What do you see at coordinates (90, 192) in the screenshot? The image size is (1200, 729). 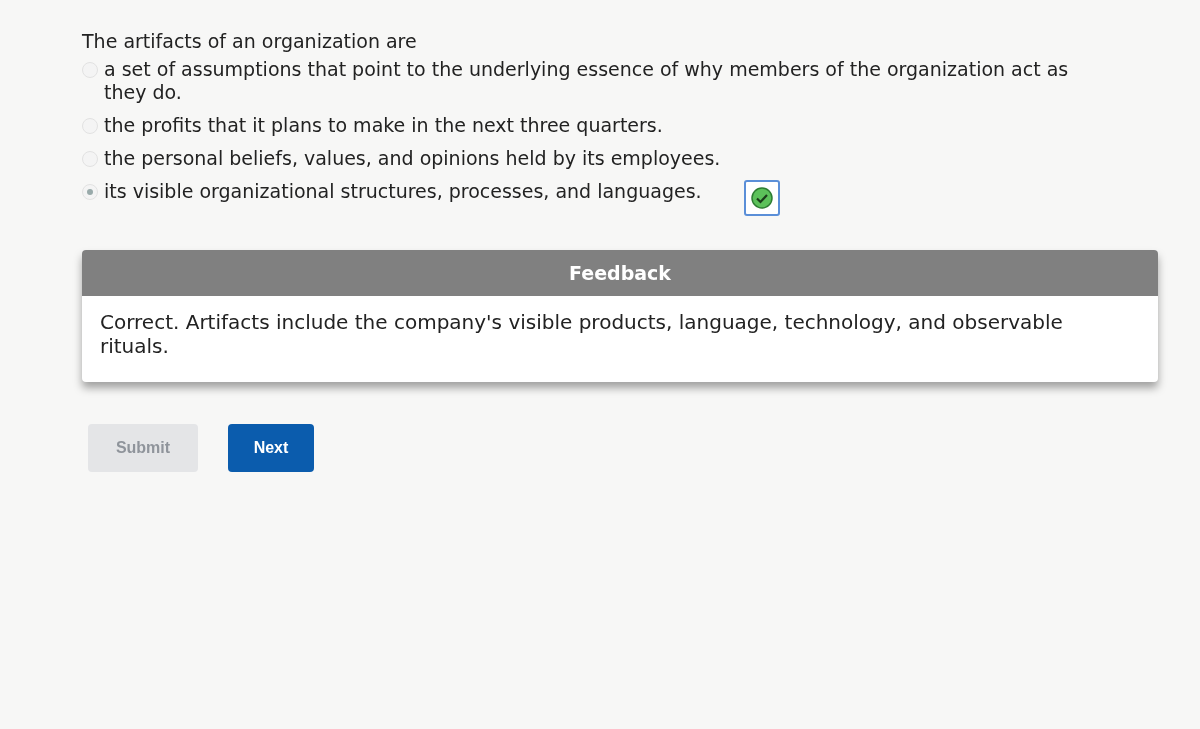 I see `radio-button` at bounding box center [90, 192].